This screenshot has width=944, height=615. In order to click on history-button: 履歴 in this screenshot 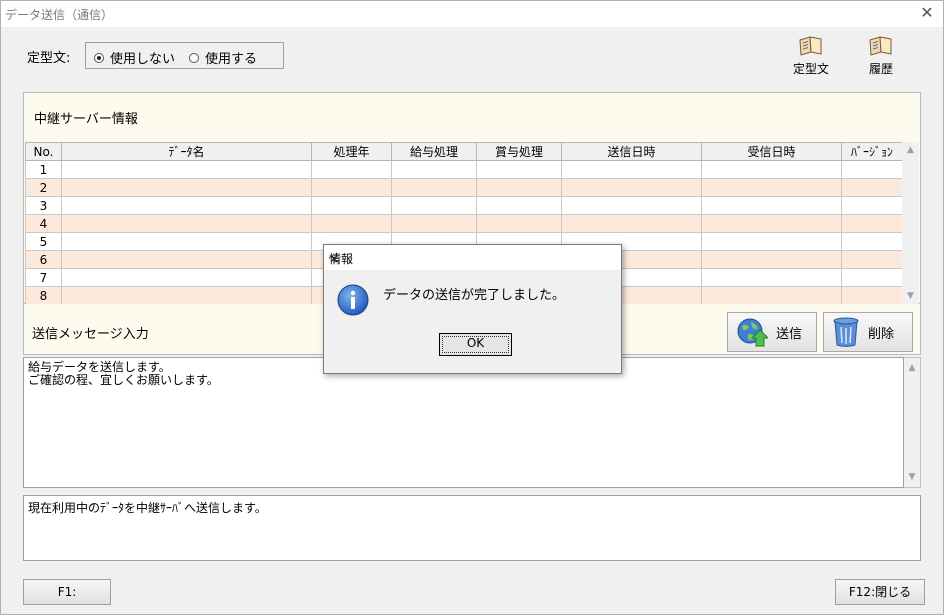, I will do `click(881, 56)`.